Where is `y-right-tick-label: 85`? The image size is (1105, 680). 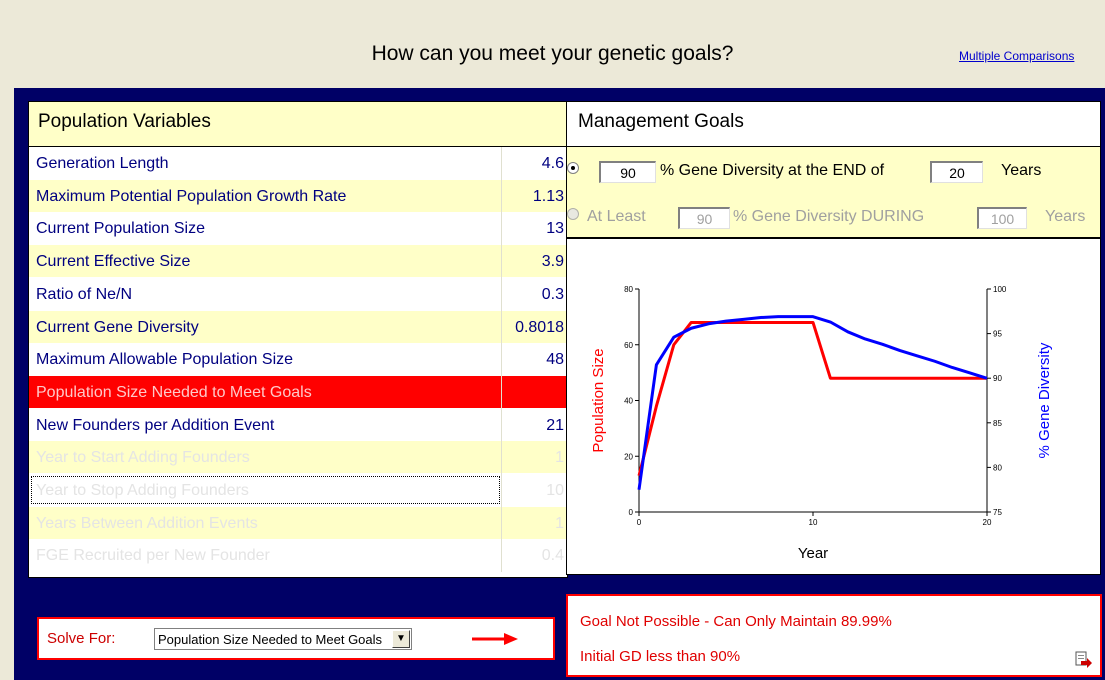 y-right-tick-label: 85 is located at coordinates (997, 423).